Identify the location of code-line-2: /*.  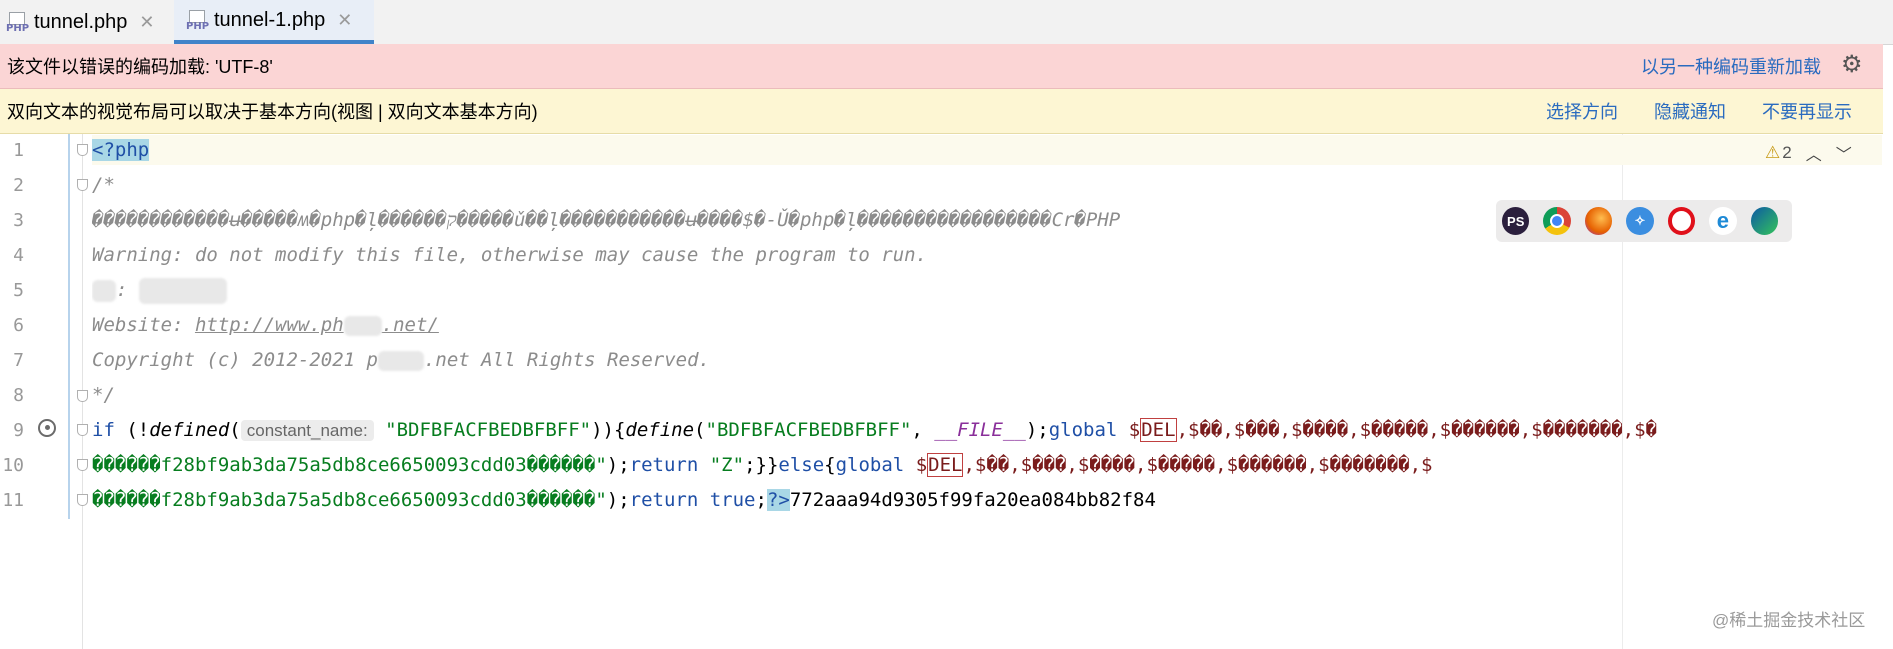
(103, 185).